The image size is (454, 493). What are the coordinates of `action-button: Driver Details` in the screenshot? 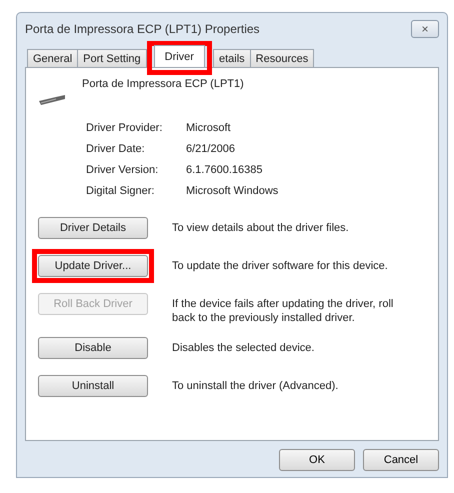 It's located at (93, 228).